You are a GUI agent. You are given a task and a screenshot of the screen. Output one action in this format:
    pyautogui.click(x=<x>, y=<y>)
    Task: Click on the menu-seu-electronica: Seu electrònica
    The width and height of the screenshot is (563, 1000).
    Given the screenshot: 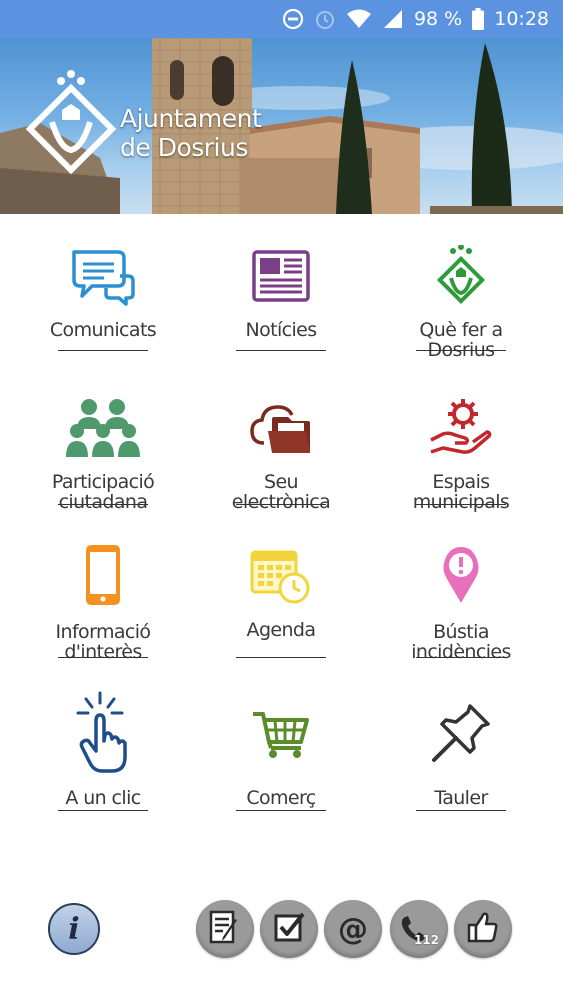 What is the action you would take?
    pyautogui.click(x=281, y=458)
    